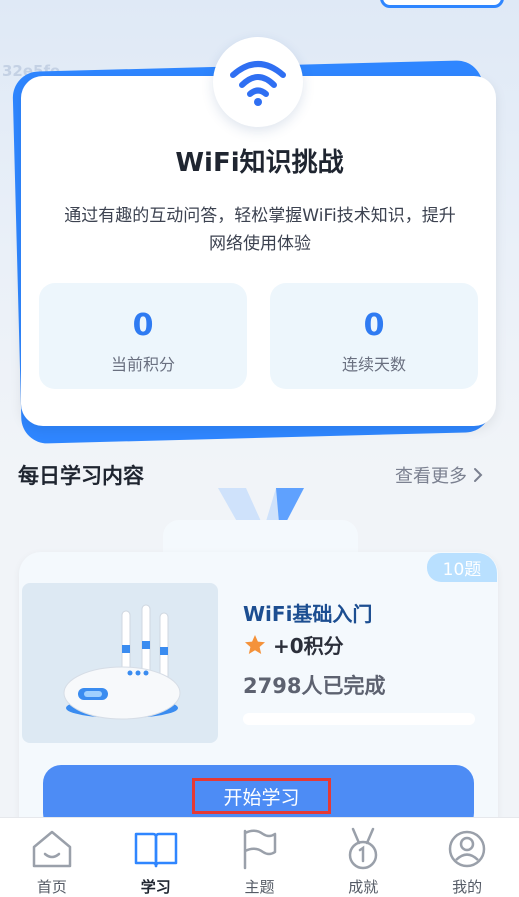 The width and height of the screenshot is (519, 897). Describe the element at coordinates (261, 796) in the screenshot. I see `start-learning-label: 开始学习` at that location.